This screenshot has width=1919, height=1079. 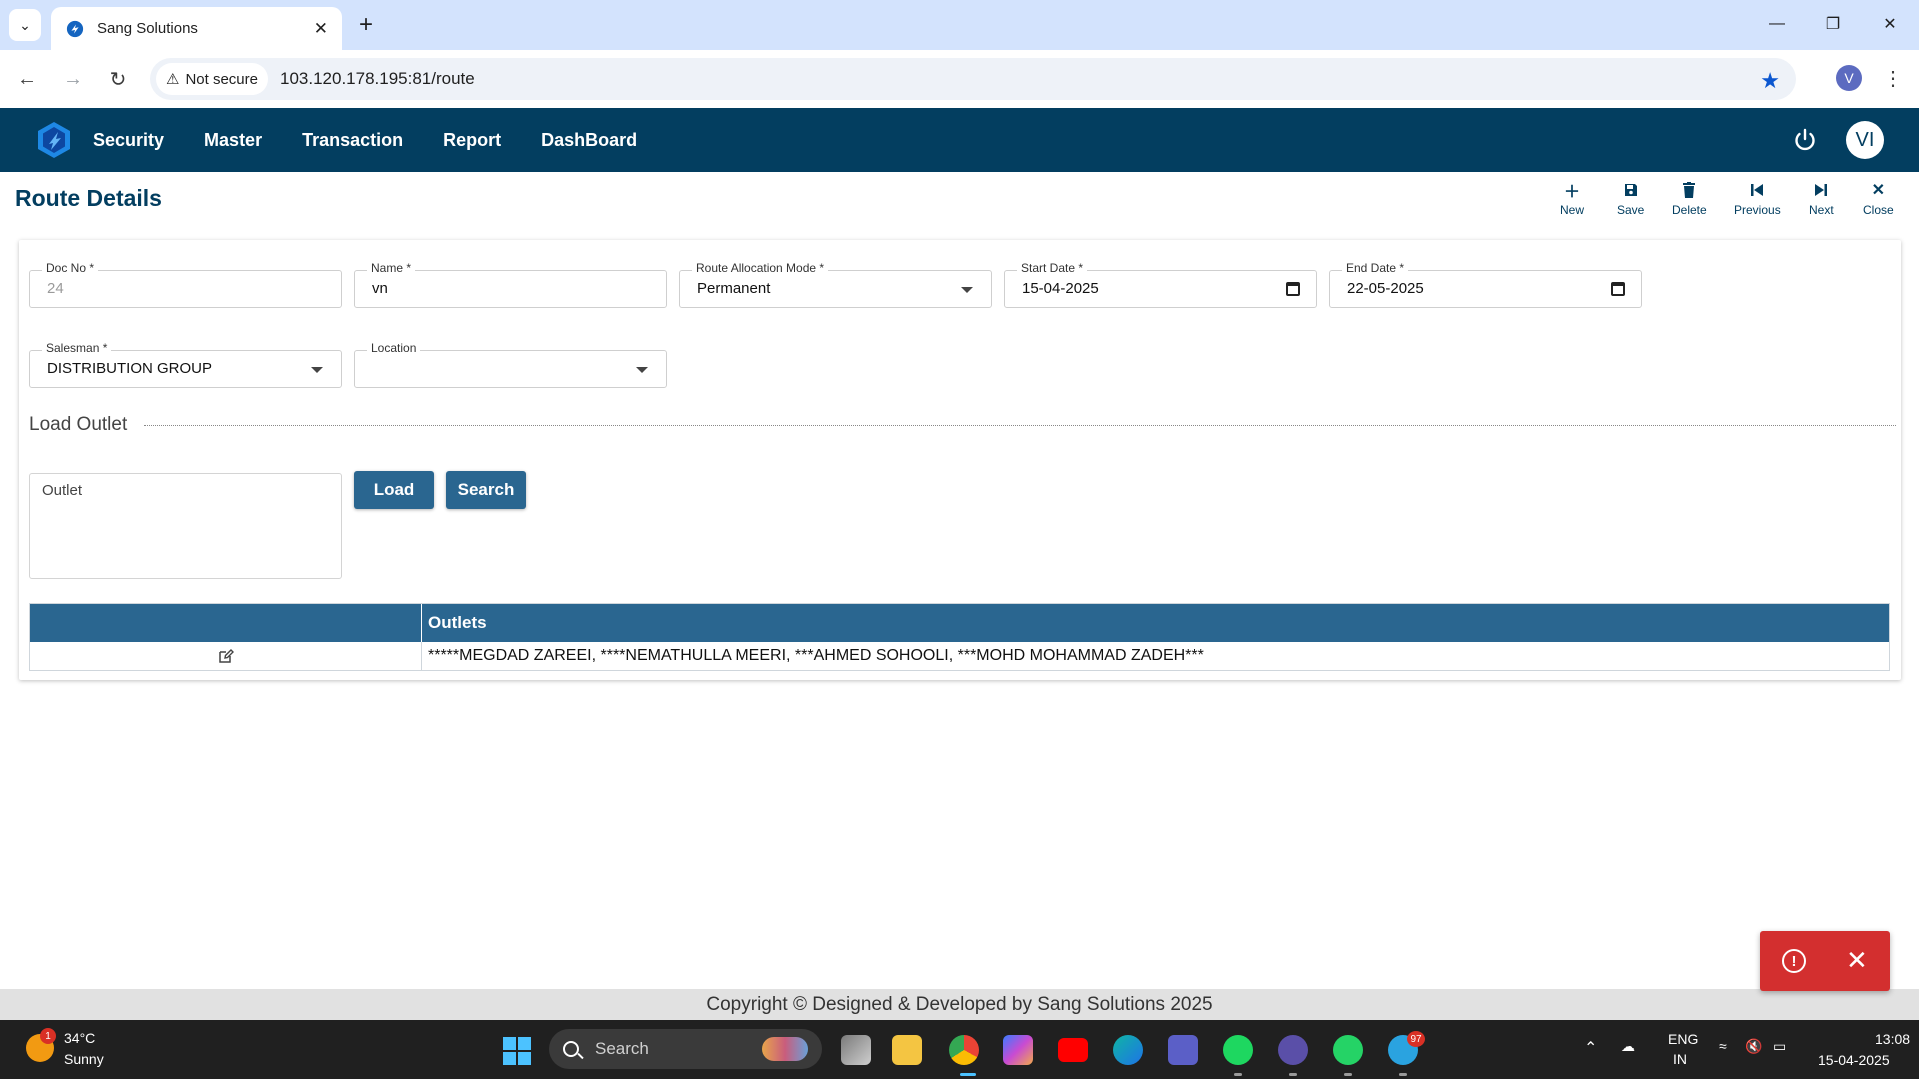 What do you see at coordinates (1348, 1050) in the screenshot?
I see `whatsapp-icon` at bounding box center [1348, 1050].